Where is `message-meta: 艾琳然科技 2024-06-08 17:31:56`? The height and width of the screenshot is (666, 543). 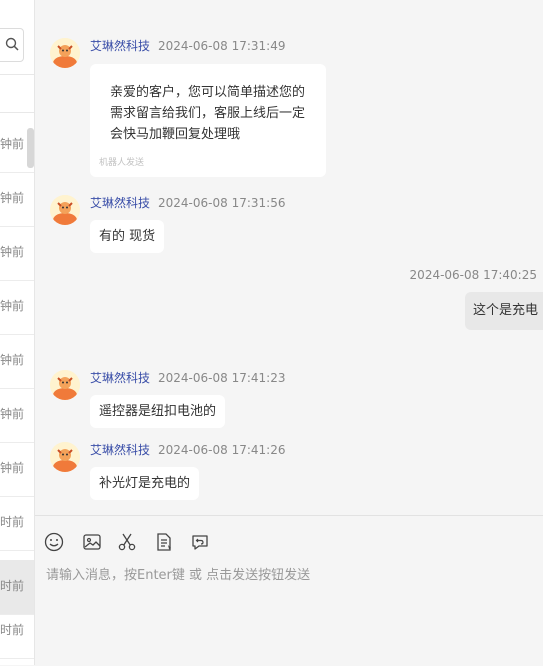 message-meta: 艾琳然科技 2024-06-08 17:31:56 is located at coordinates (187, 203).